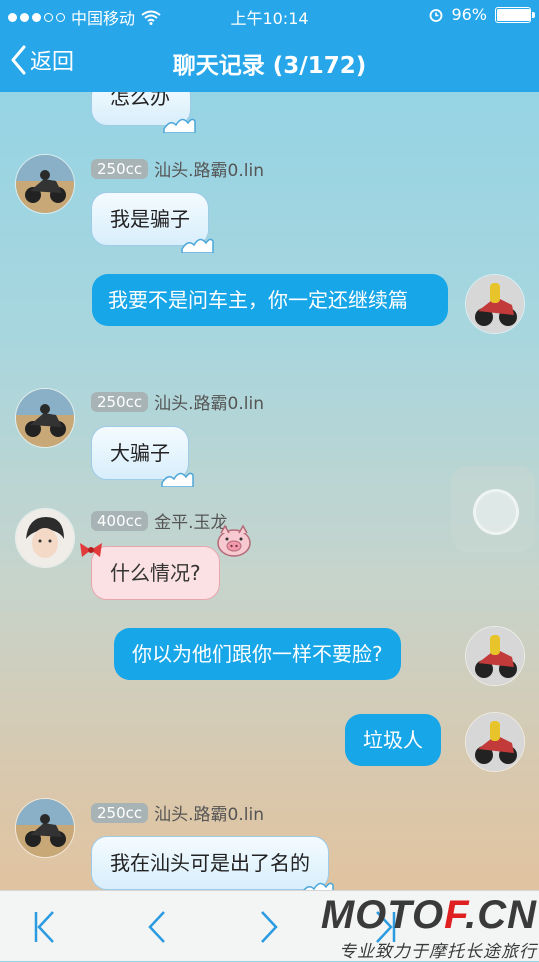 This screenshot has height=962, width=539. Describe the element at coordinates (469, 14) in the screenshot. I see `battery-percent: 96%` at that location.